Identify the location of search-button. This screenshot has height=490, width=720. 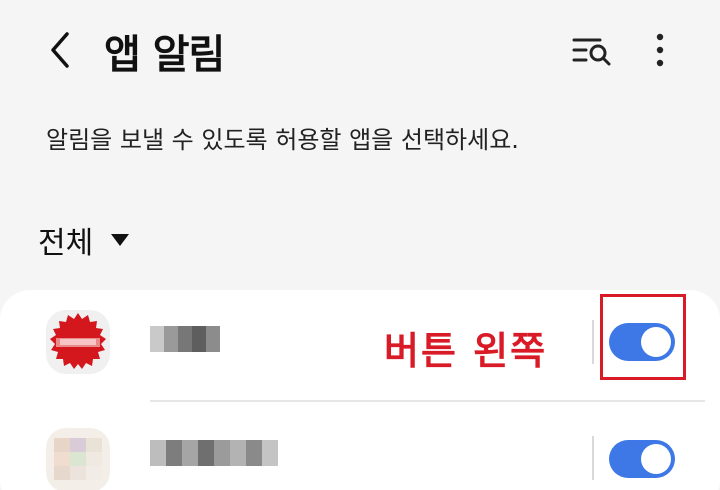
(592, 50).